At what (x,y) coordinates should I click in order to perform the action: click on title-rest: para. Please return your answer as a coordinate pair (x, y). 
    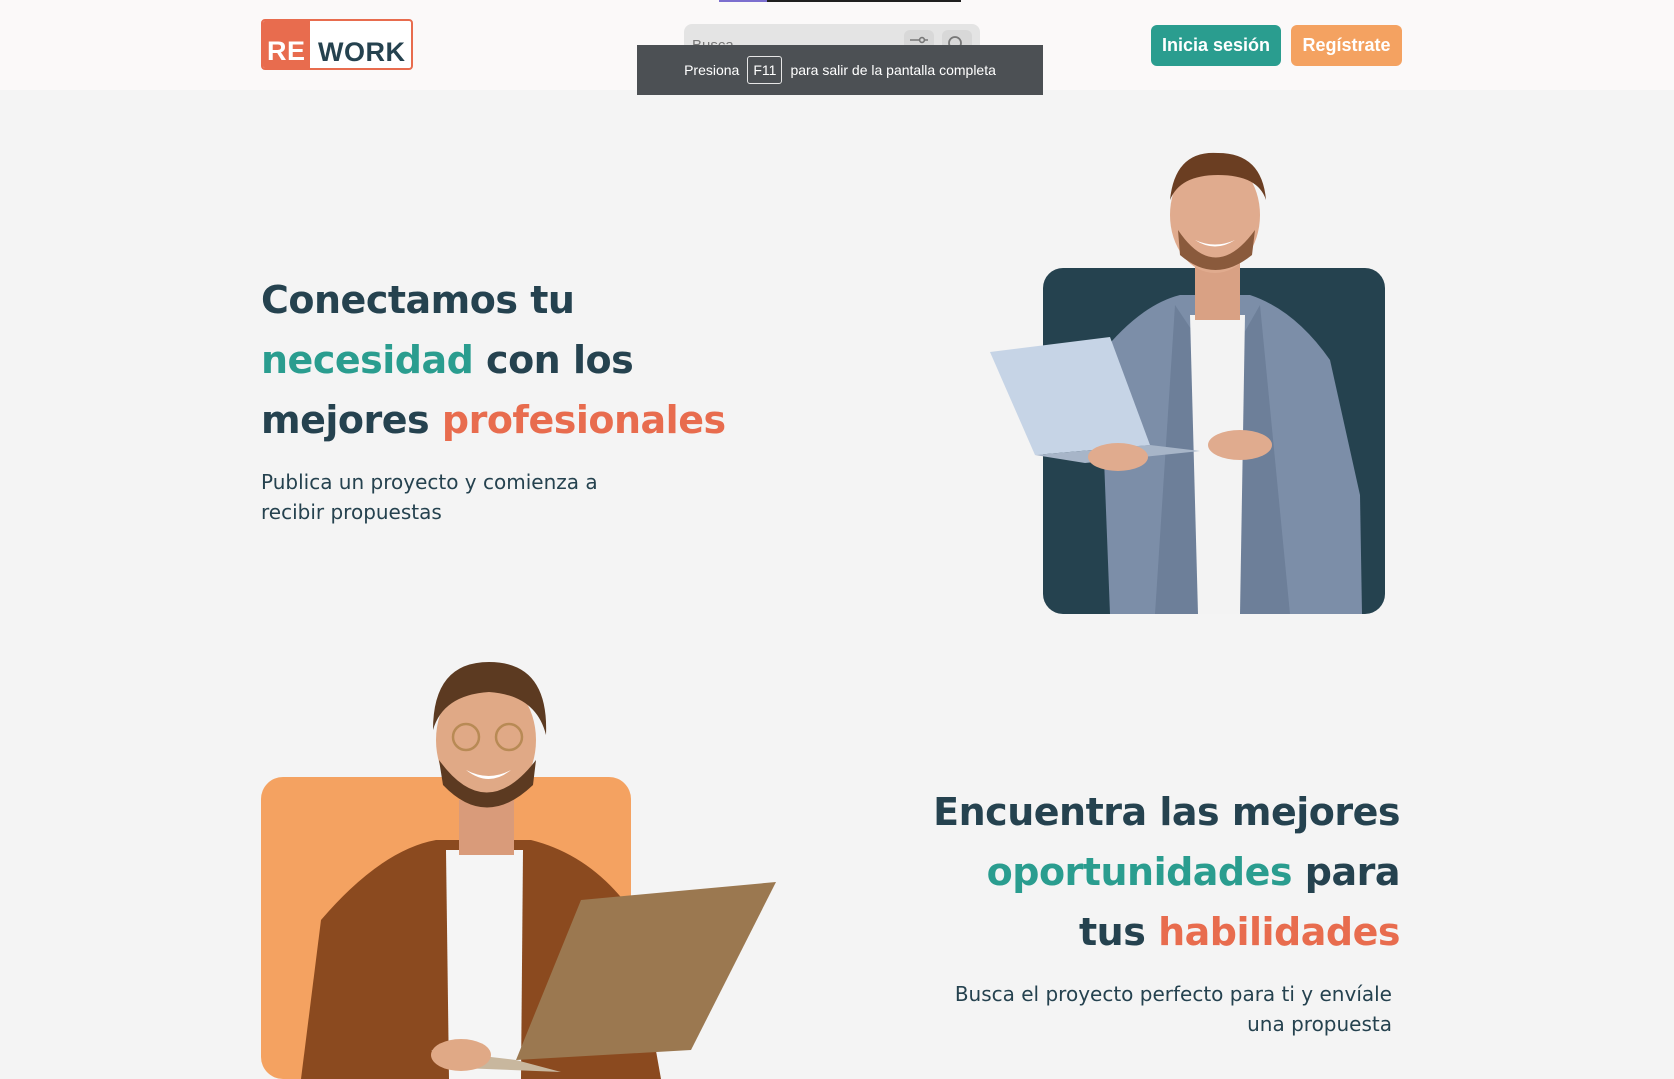
    Looking at the image, I should click on (1346, 872).